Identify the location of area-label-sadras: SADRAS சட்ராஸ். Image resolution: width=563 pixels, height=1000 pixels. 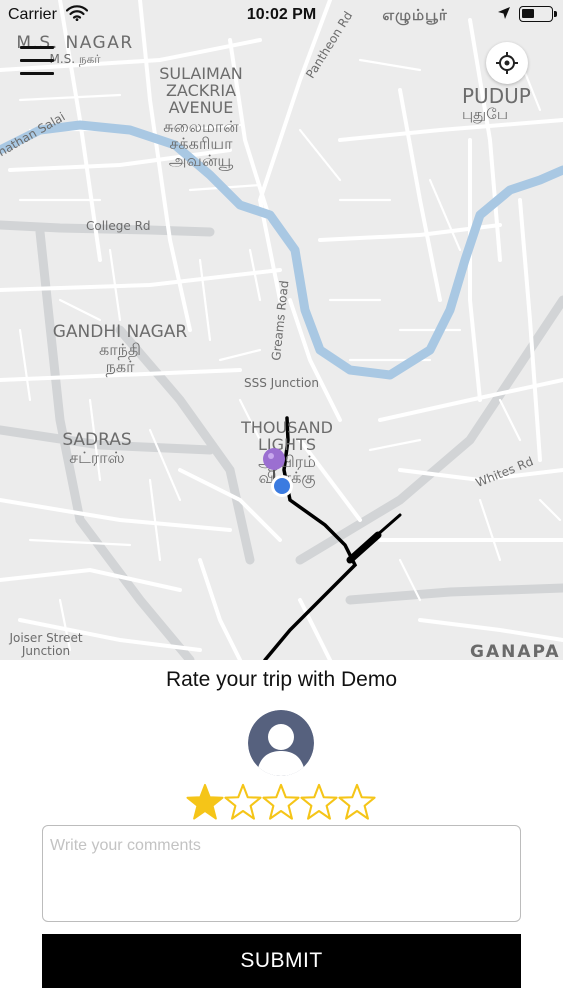
(97, 448).